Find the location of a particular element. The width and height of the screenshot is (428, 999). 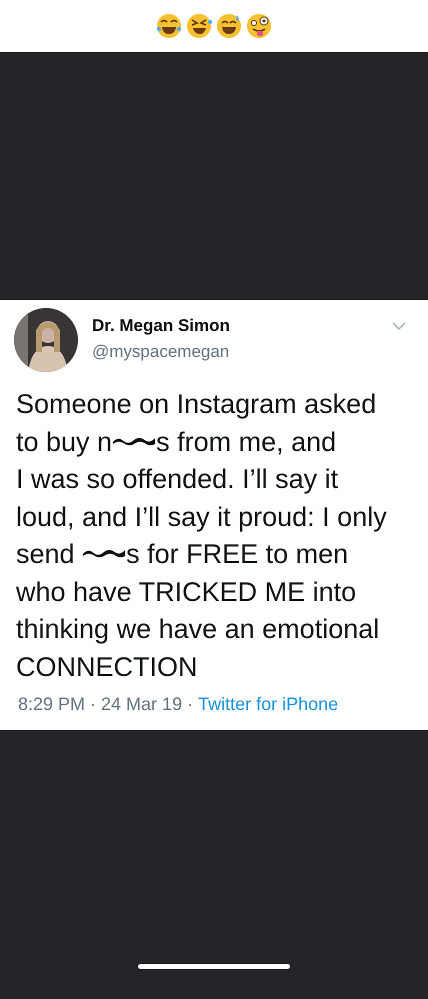

scribble-mark is located at coordinates (104, 553).